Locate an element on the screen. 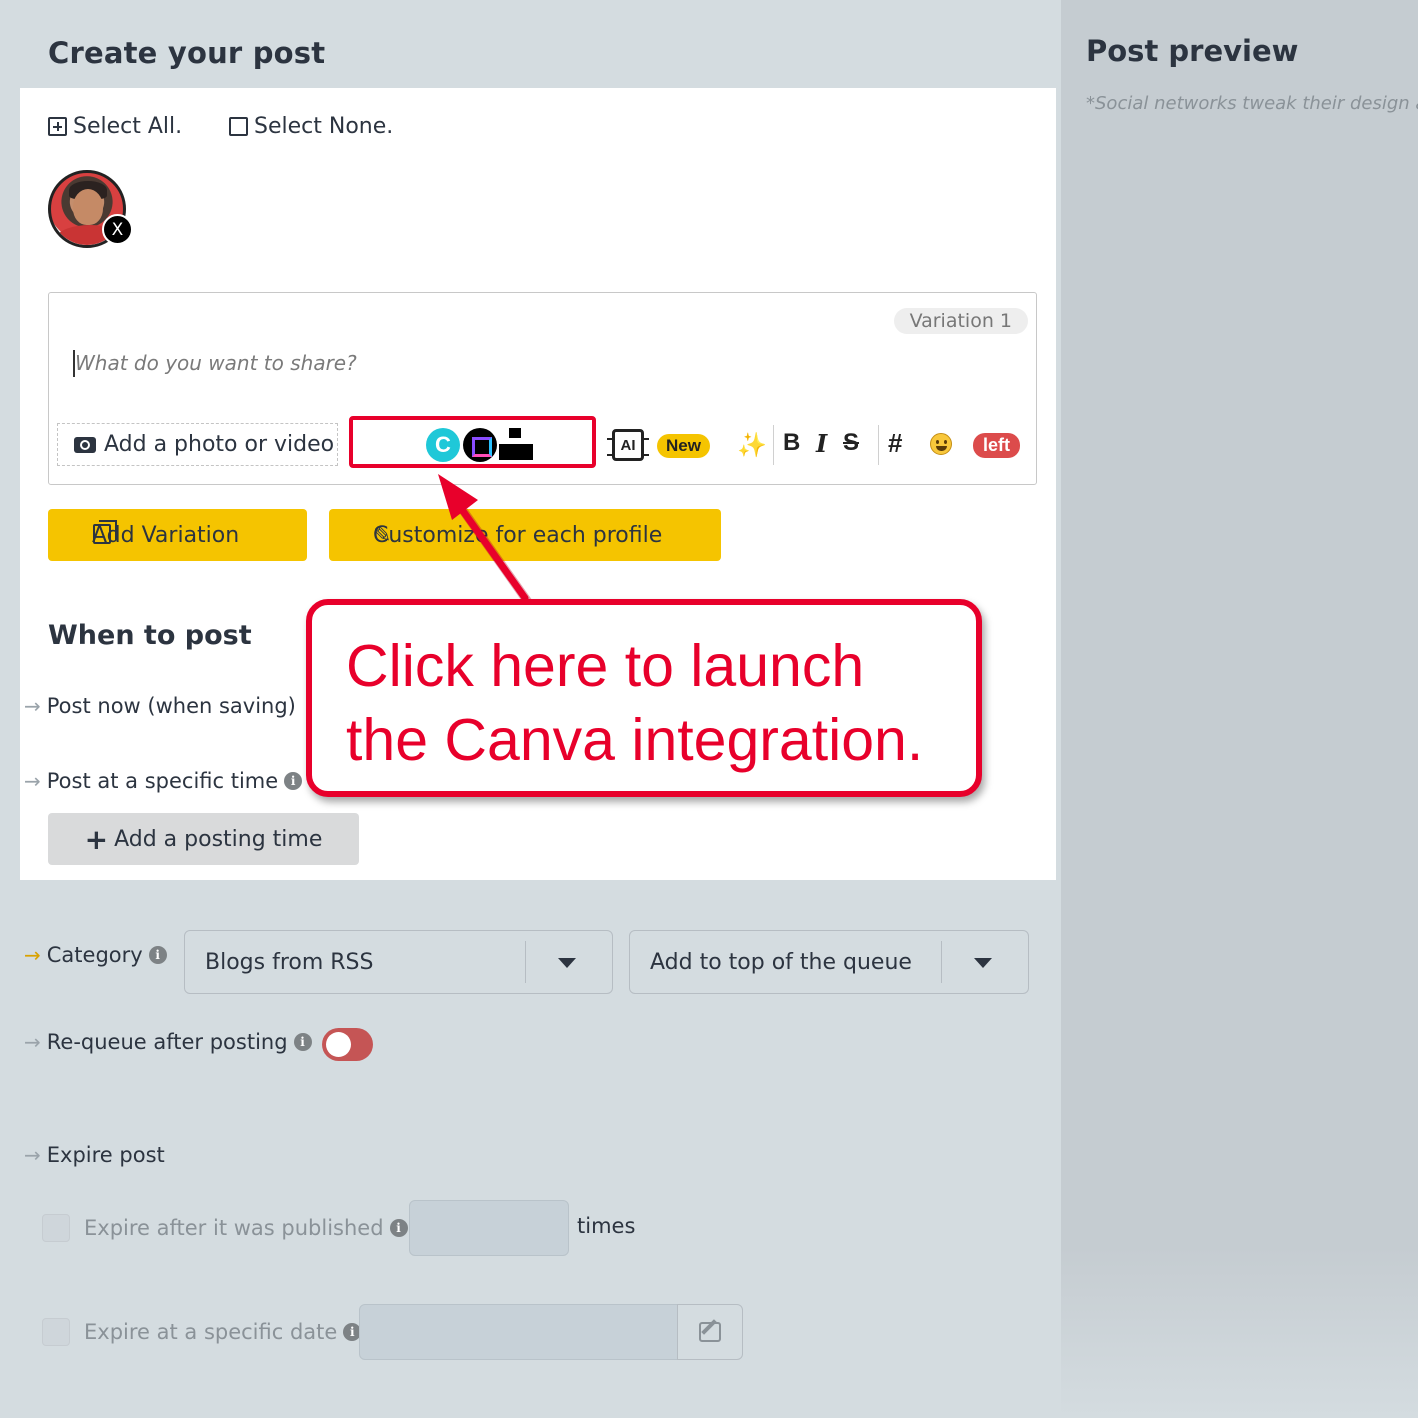 Image resolution: width=1418 pixels, height=1418 pixels. customize-profile-button: ✎ Customize for each profile is located at coordinates (525, 535).